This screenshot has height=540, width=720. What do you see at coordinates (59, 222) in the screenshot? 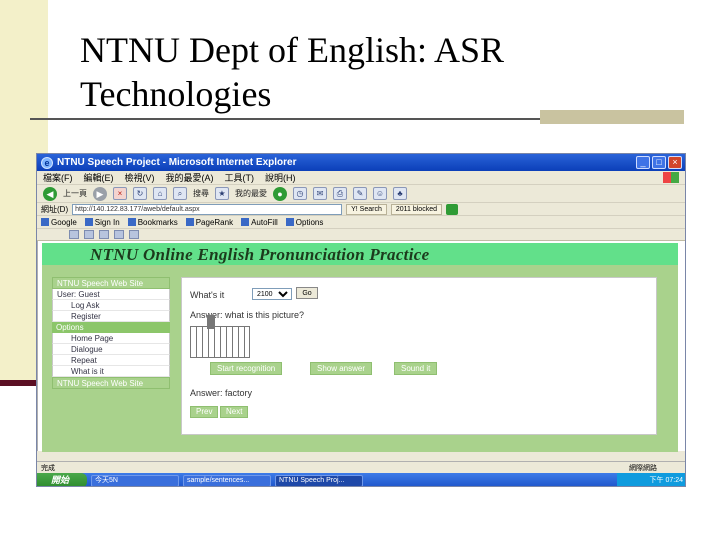
I see `toolbar-link-google: Google` at bounding box center [59, 222].